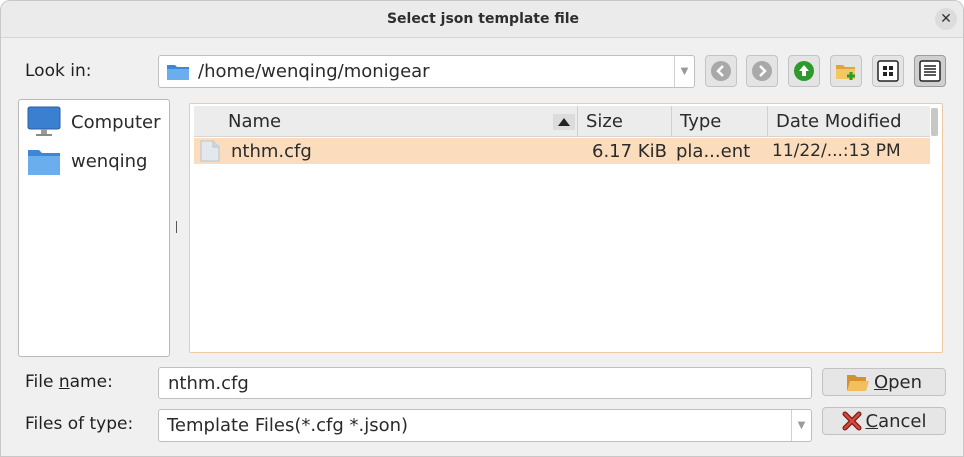  I want to click on open-folder-icon, so click(858, 382).